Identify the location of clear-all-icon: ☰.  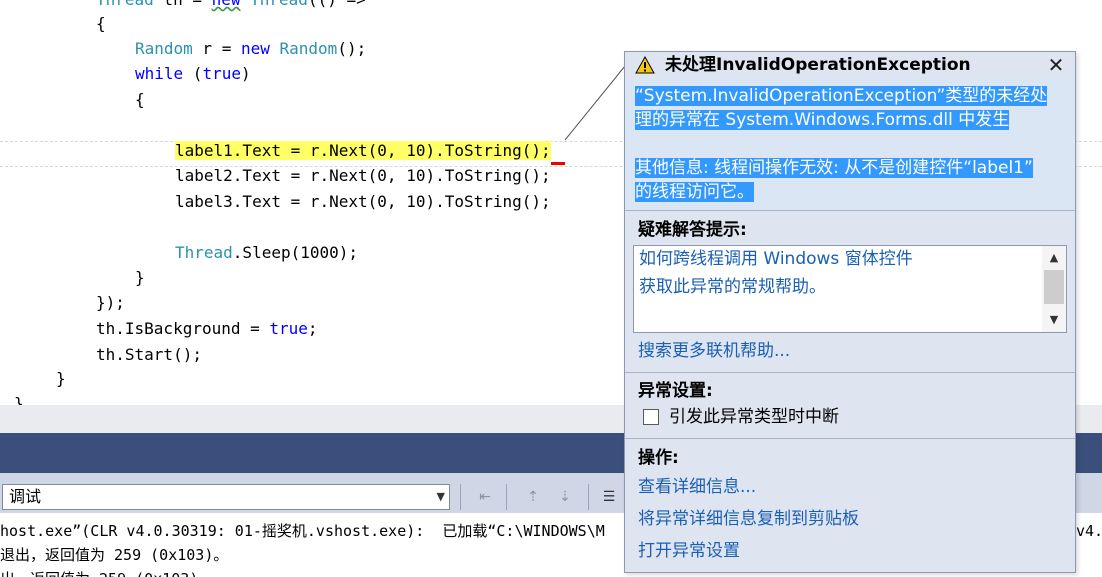
(609, 497).